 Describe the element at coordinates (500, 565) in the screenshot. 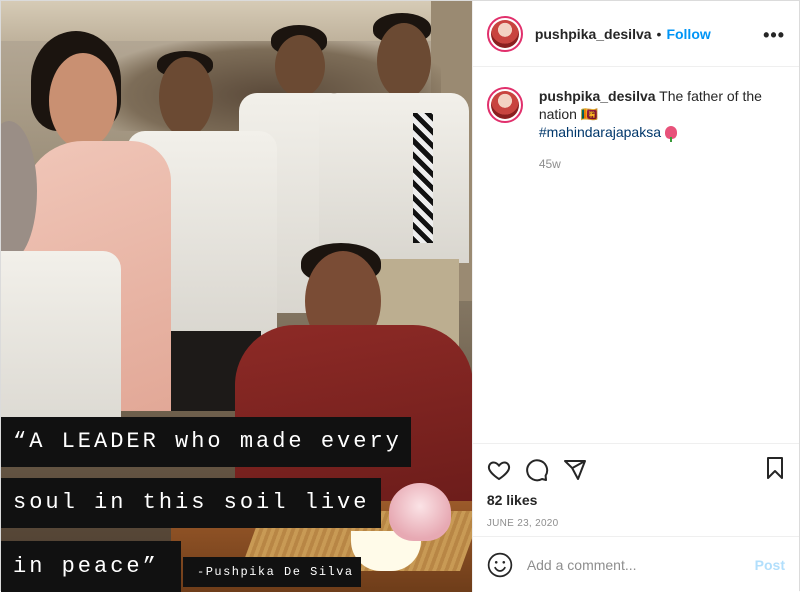

I see `emoji-icon` at that location.